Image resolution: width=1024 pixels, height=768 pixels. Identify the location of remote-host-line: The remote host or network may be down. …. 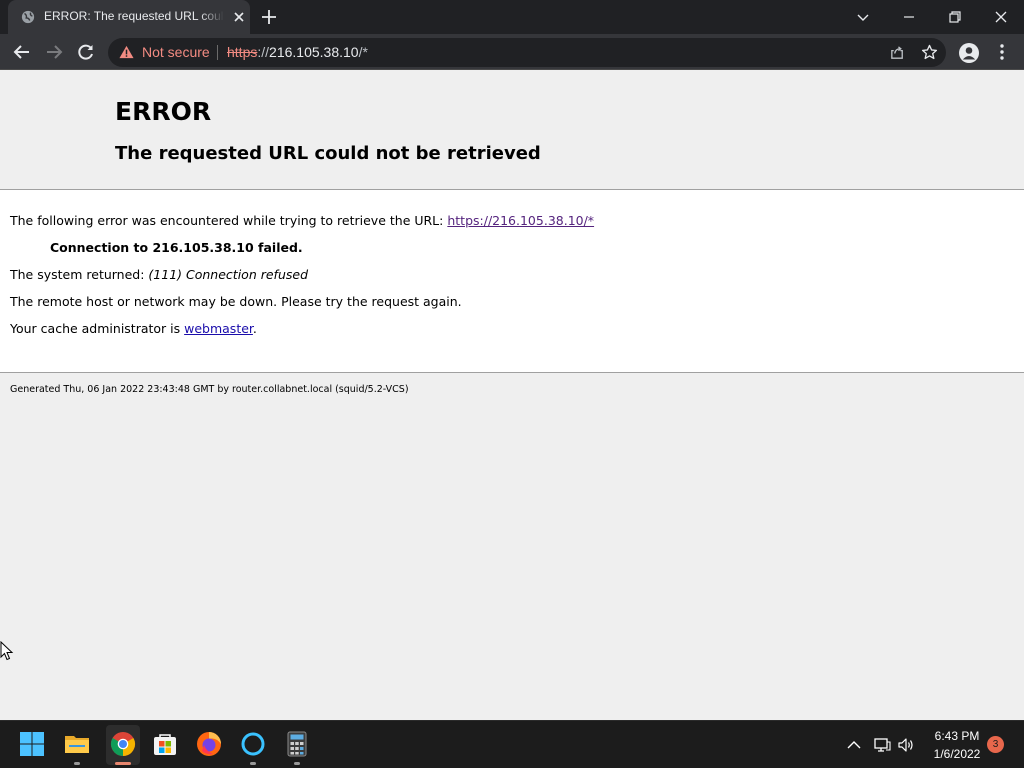
(236, 301).